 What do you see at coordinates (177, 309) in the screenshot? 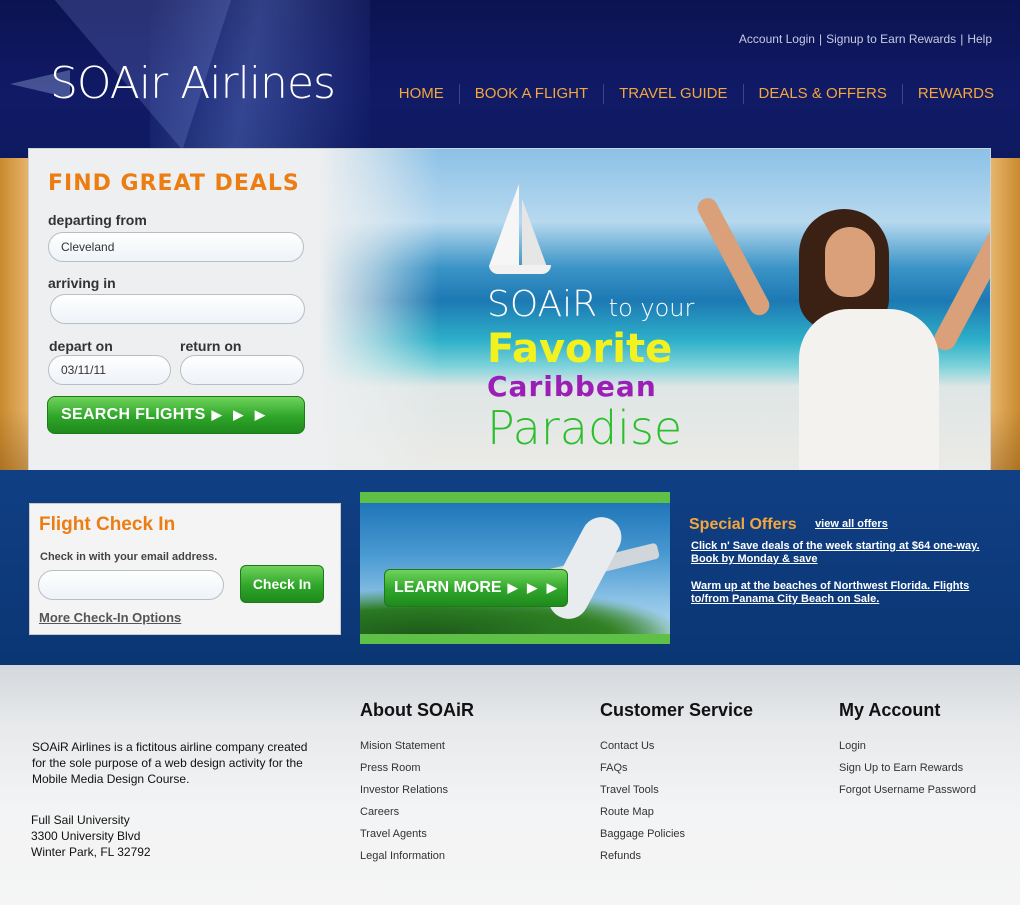
I see `arriving-input` at bounding box center [177, 309].